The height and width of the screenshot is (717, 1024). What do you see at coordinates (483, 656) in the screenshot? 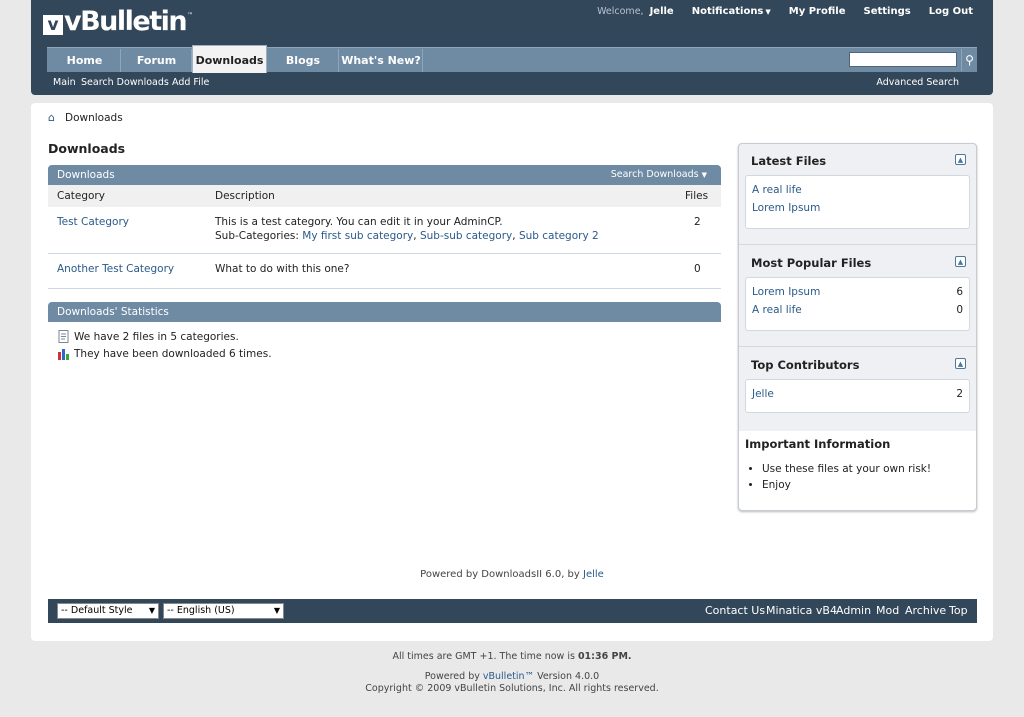
I see `time-info-text: All times are GMT +1. The time now is` at bounding box center [483, 656].